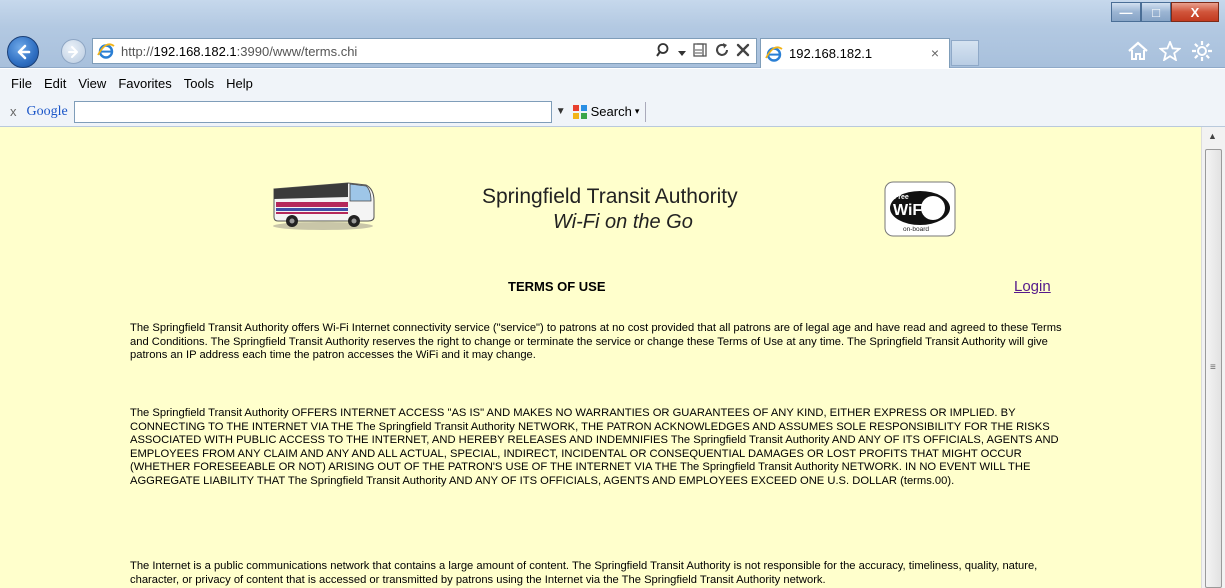 This screenshot has height=588, width=1225. I want to click on browser-right-icons, so click(1170, 53).